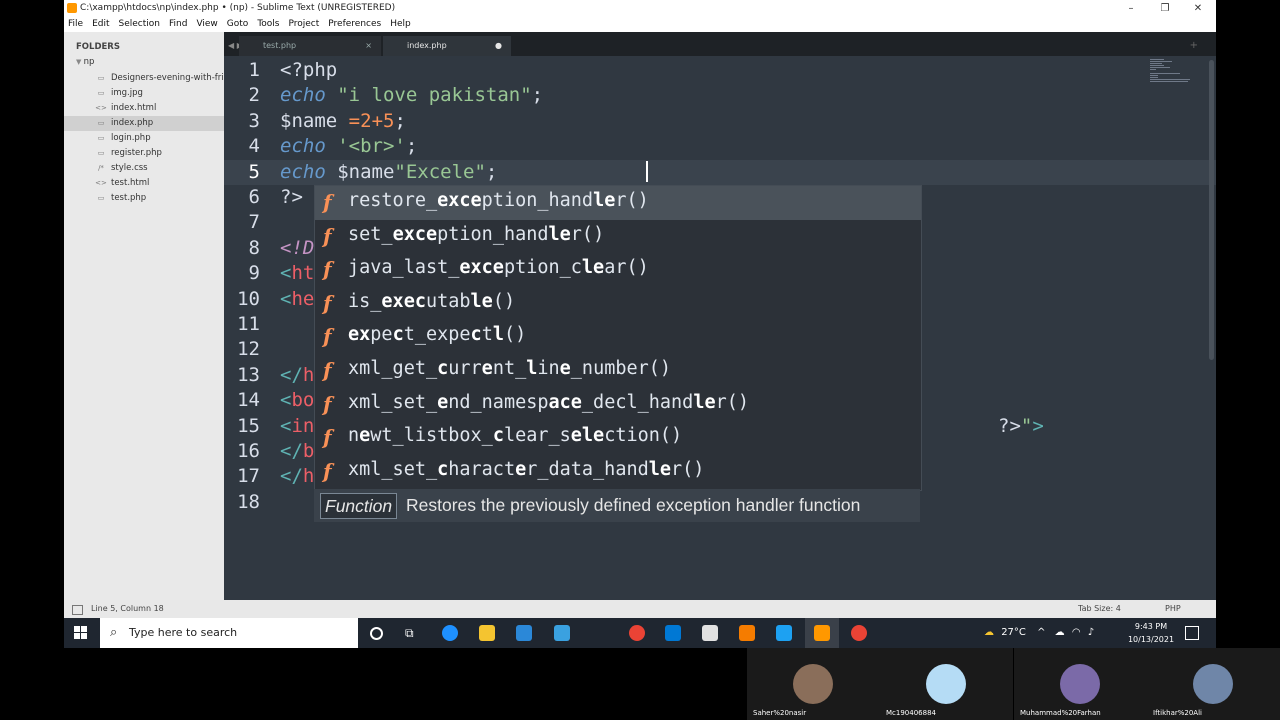  What do you see at coordinates (280, 45) in the screenshot?
I see `tab-label: test.php` at bounding box center [280, 45].